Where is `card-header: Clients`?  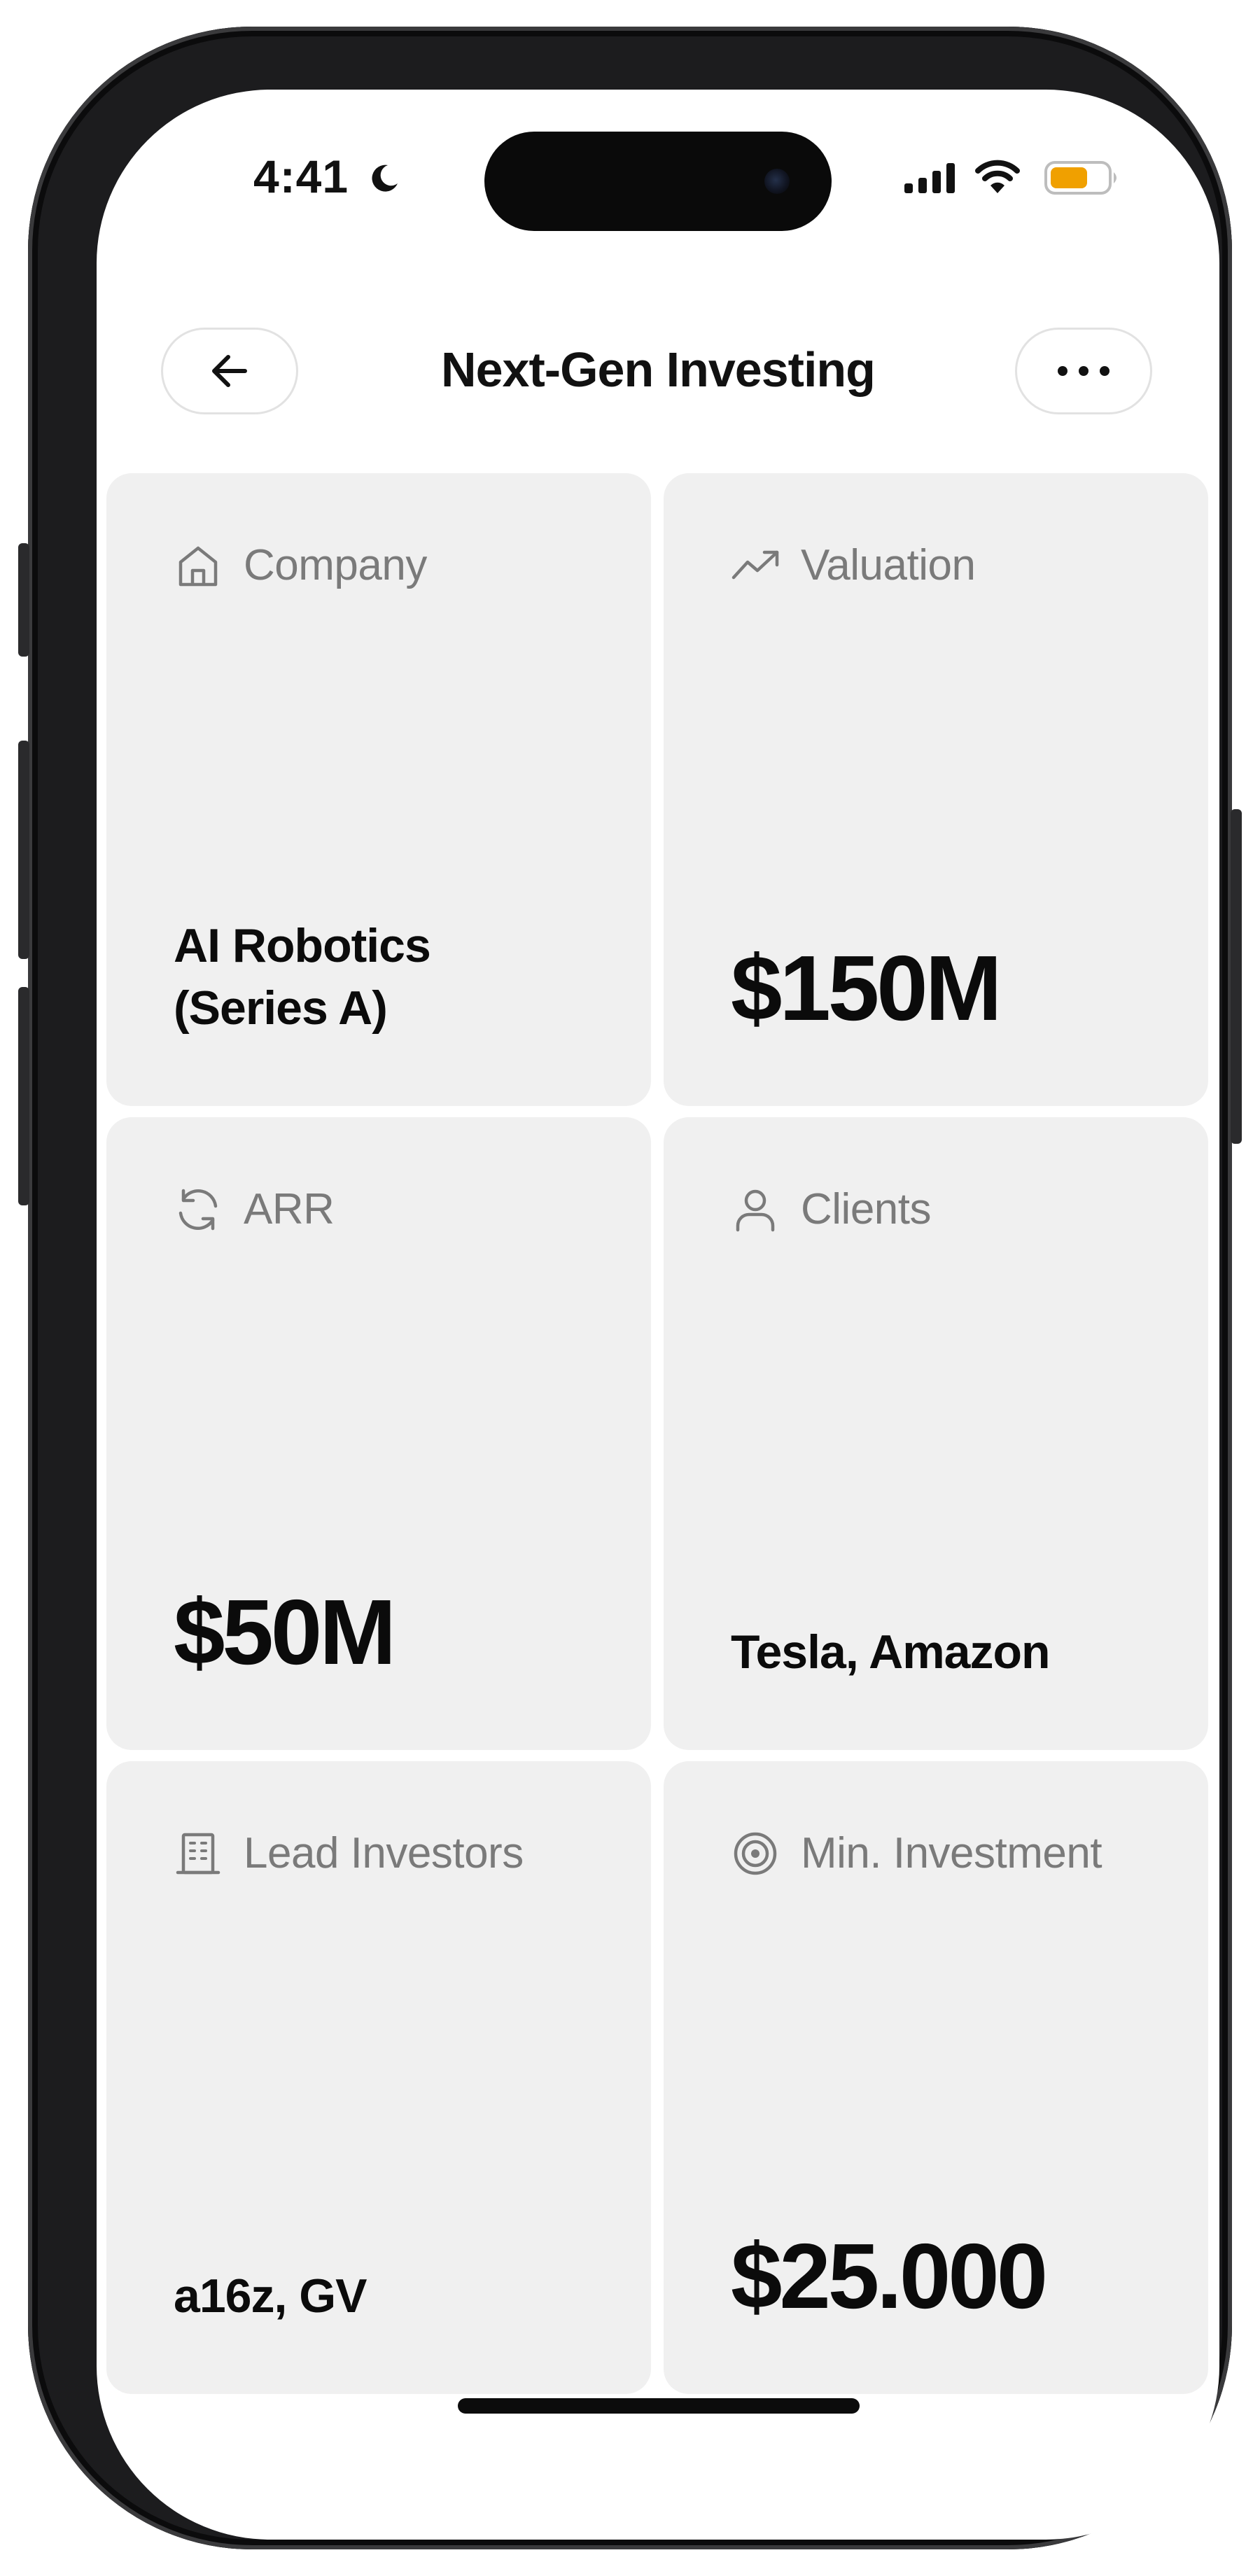 card-header: Clients is located at coordinates (831, 1209).